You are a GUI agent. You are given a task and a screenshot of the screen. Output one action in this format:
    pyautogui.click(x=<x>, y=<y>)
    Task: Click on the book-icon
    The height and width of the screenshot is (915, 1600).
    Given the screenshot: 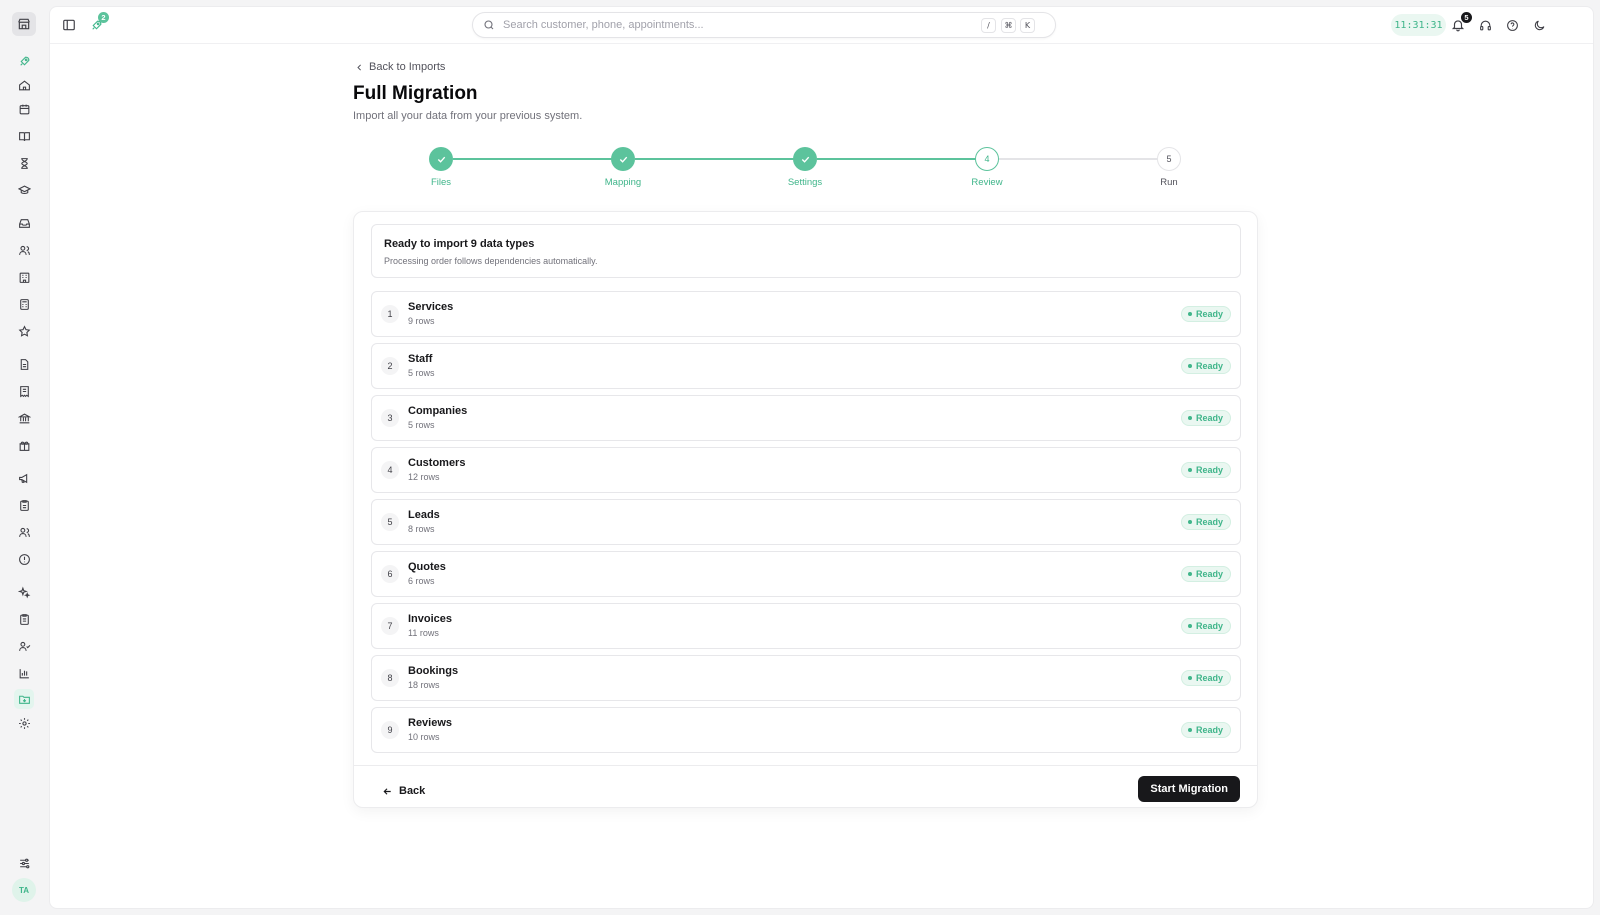 What is the action you would take?
    pyautogui.click(x=24, y=136)
    